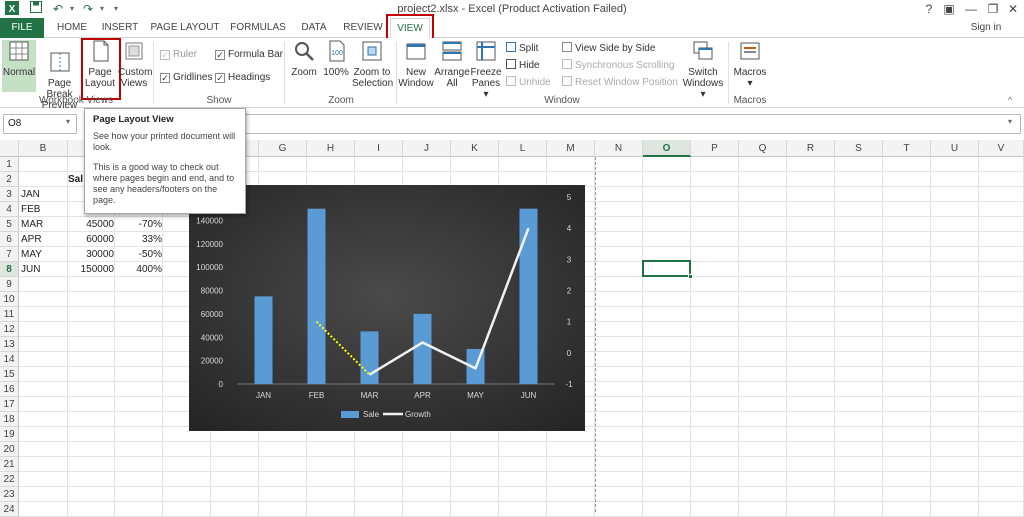 This screenshot has width=1024, height=517. Describe the element at coordinates (9, 314) in the screenshot. I see `row-header-11: 11` at that location.